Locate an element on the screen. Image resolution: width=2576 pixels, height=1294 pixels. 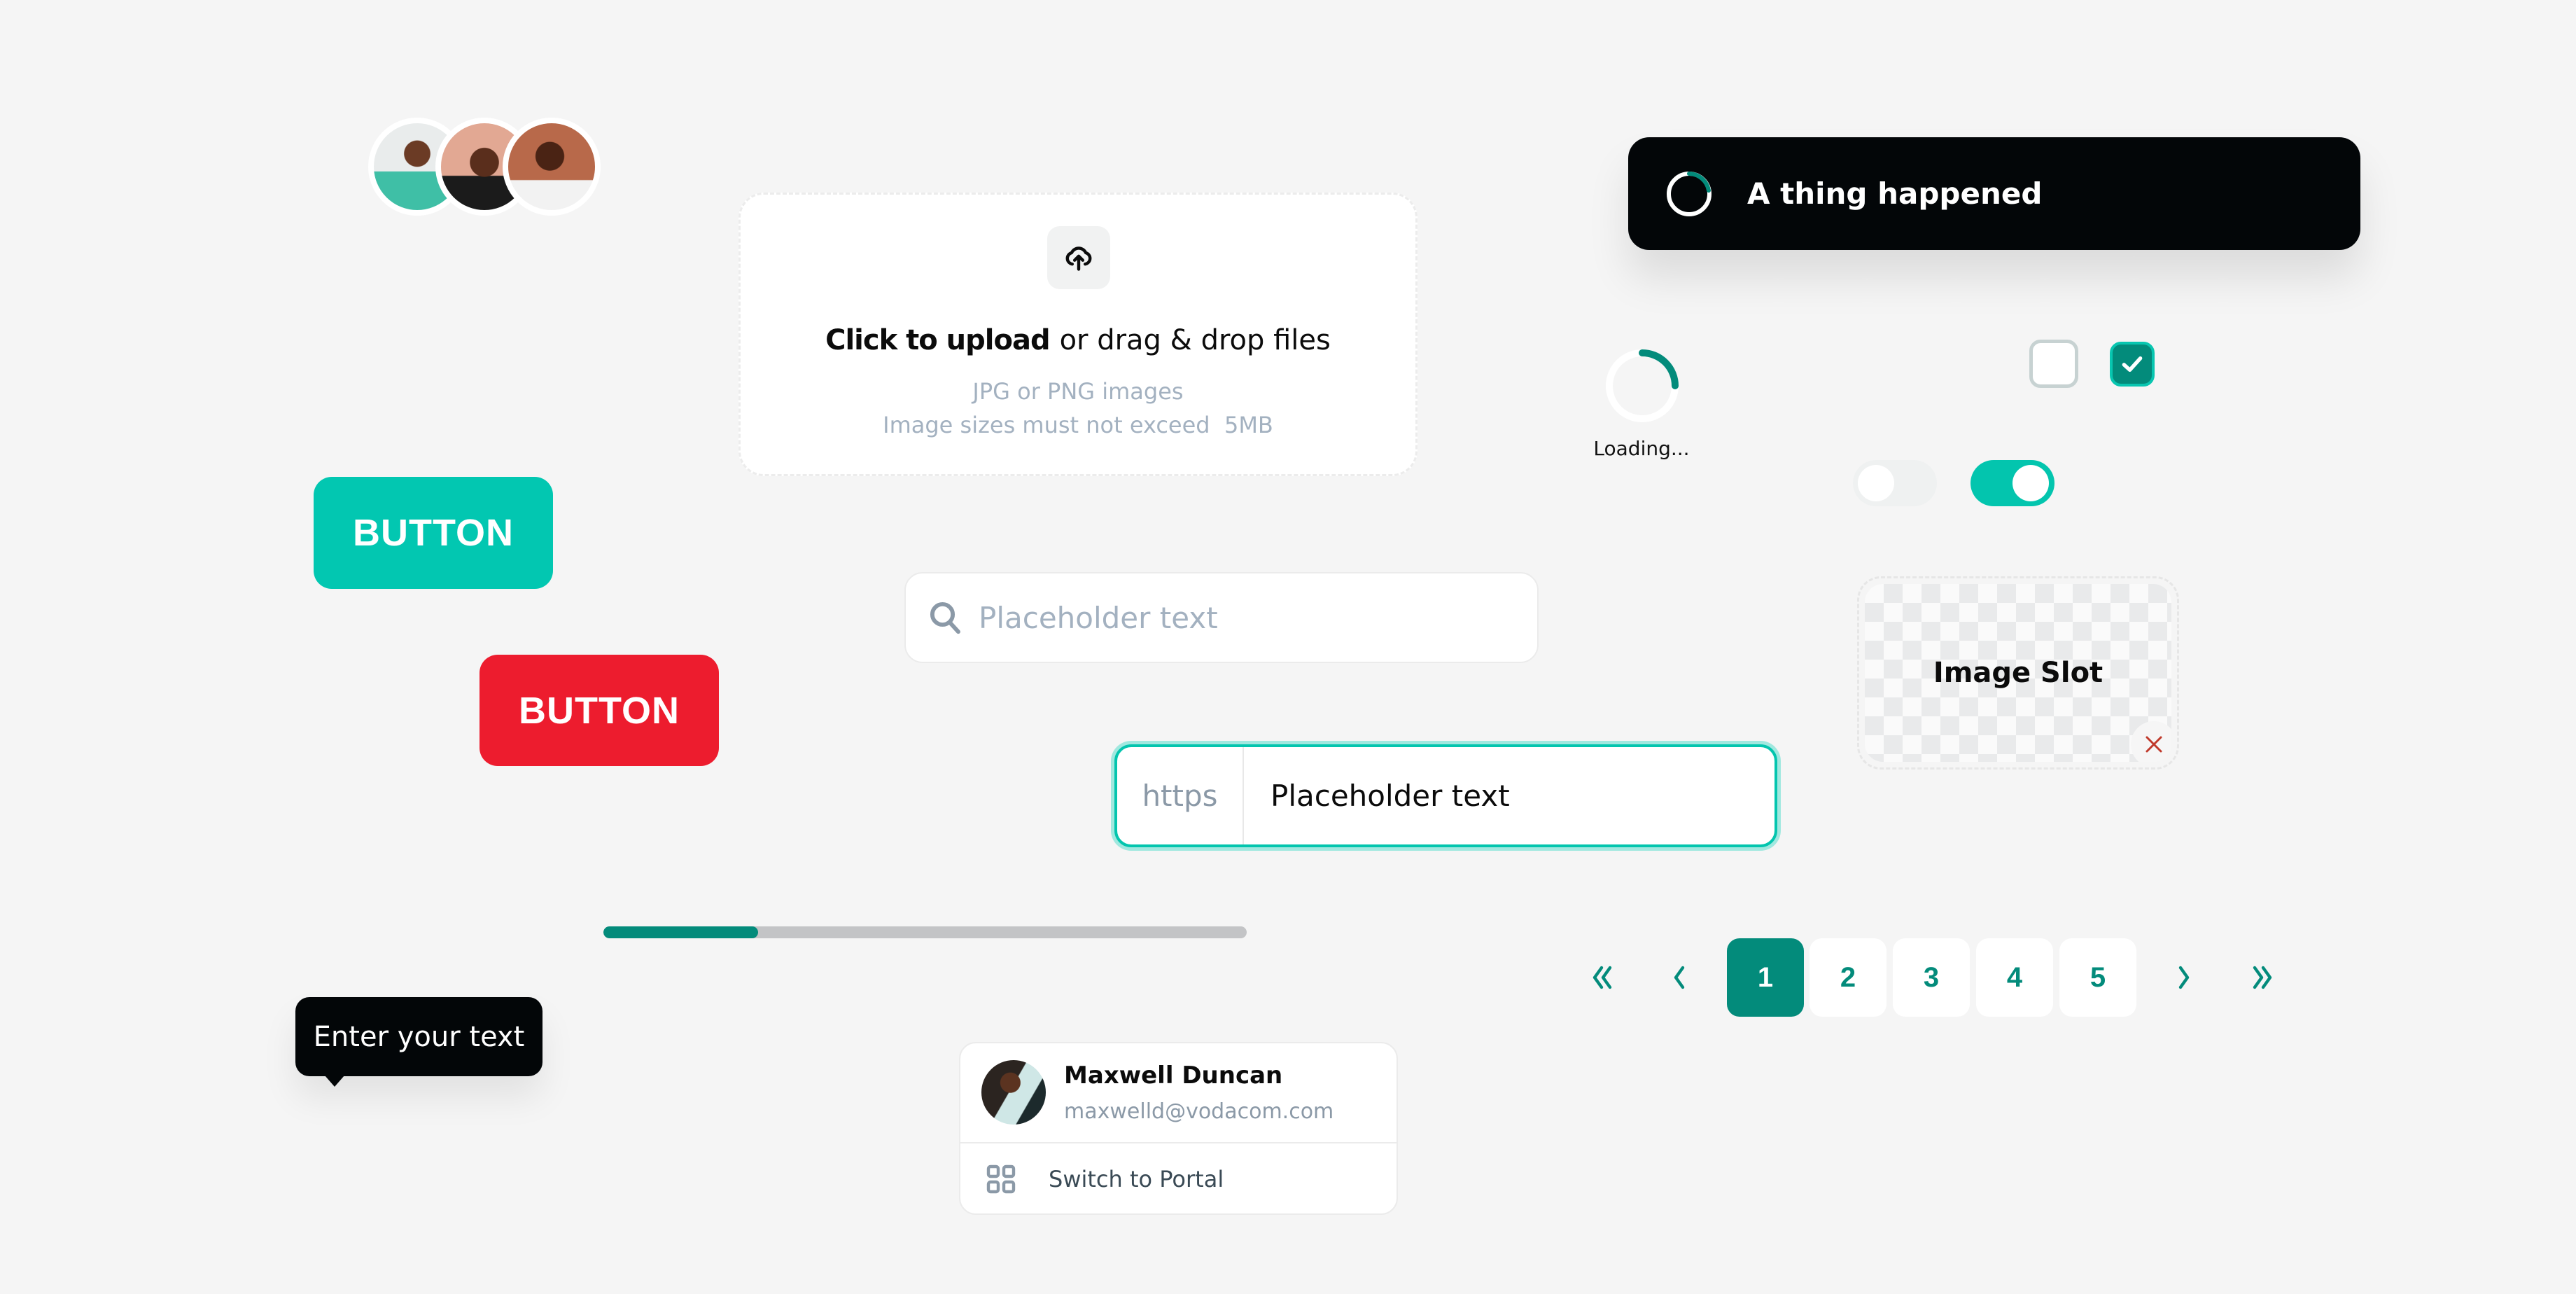
image-slot-label: Image Slot is located at coordinates (2018, 673).